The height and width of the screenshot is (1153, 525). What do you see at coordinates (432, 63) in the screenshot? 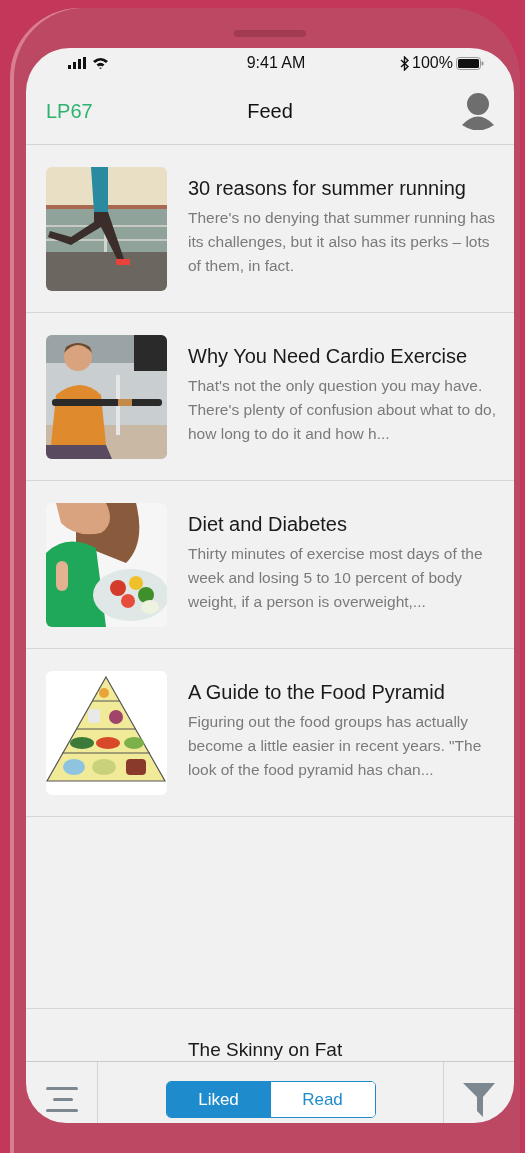
I see `battery-percentage: 100%` at bounding box center [432, 63].